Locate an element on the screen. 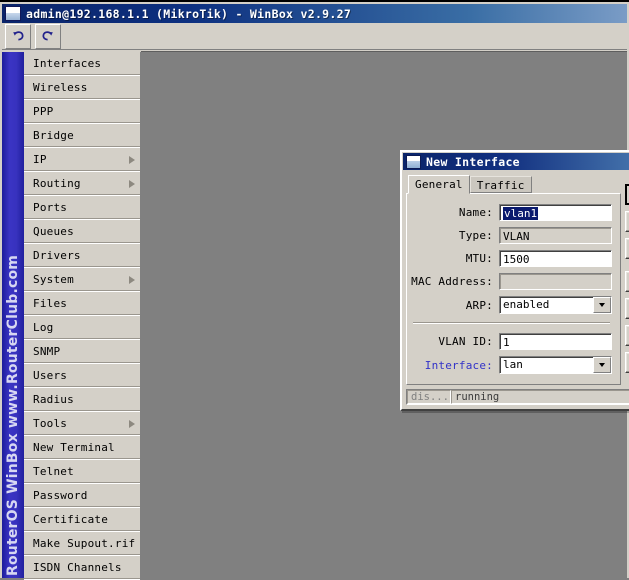  redo-icon is located at coordinates (48, 36).